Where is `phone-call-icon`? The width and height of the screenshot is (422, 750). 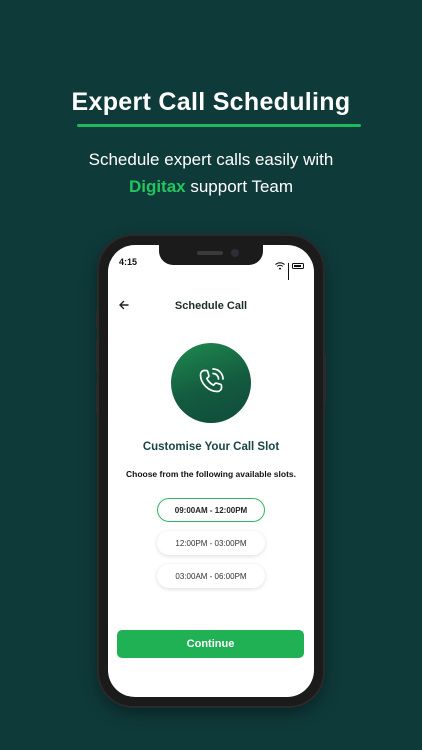
phone-call-icon is located at coordinates (211, 383).